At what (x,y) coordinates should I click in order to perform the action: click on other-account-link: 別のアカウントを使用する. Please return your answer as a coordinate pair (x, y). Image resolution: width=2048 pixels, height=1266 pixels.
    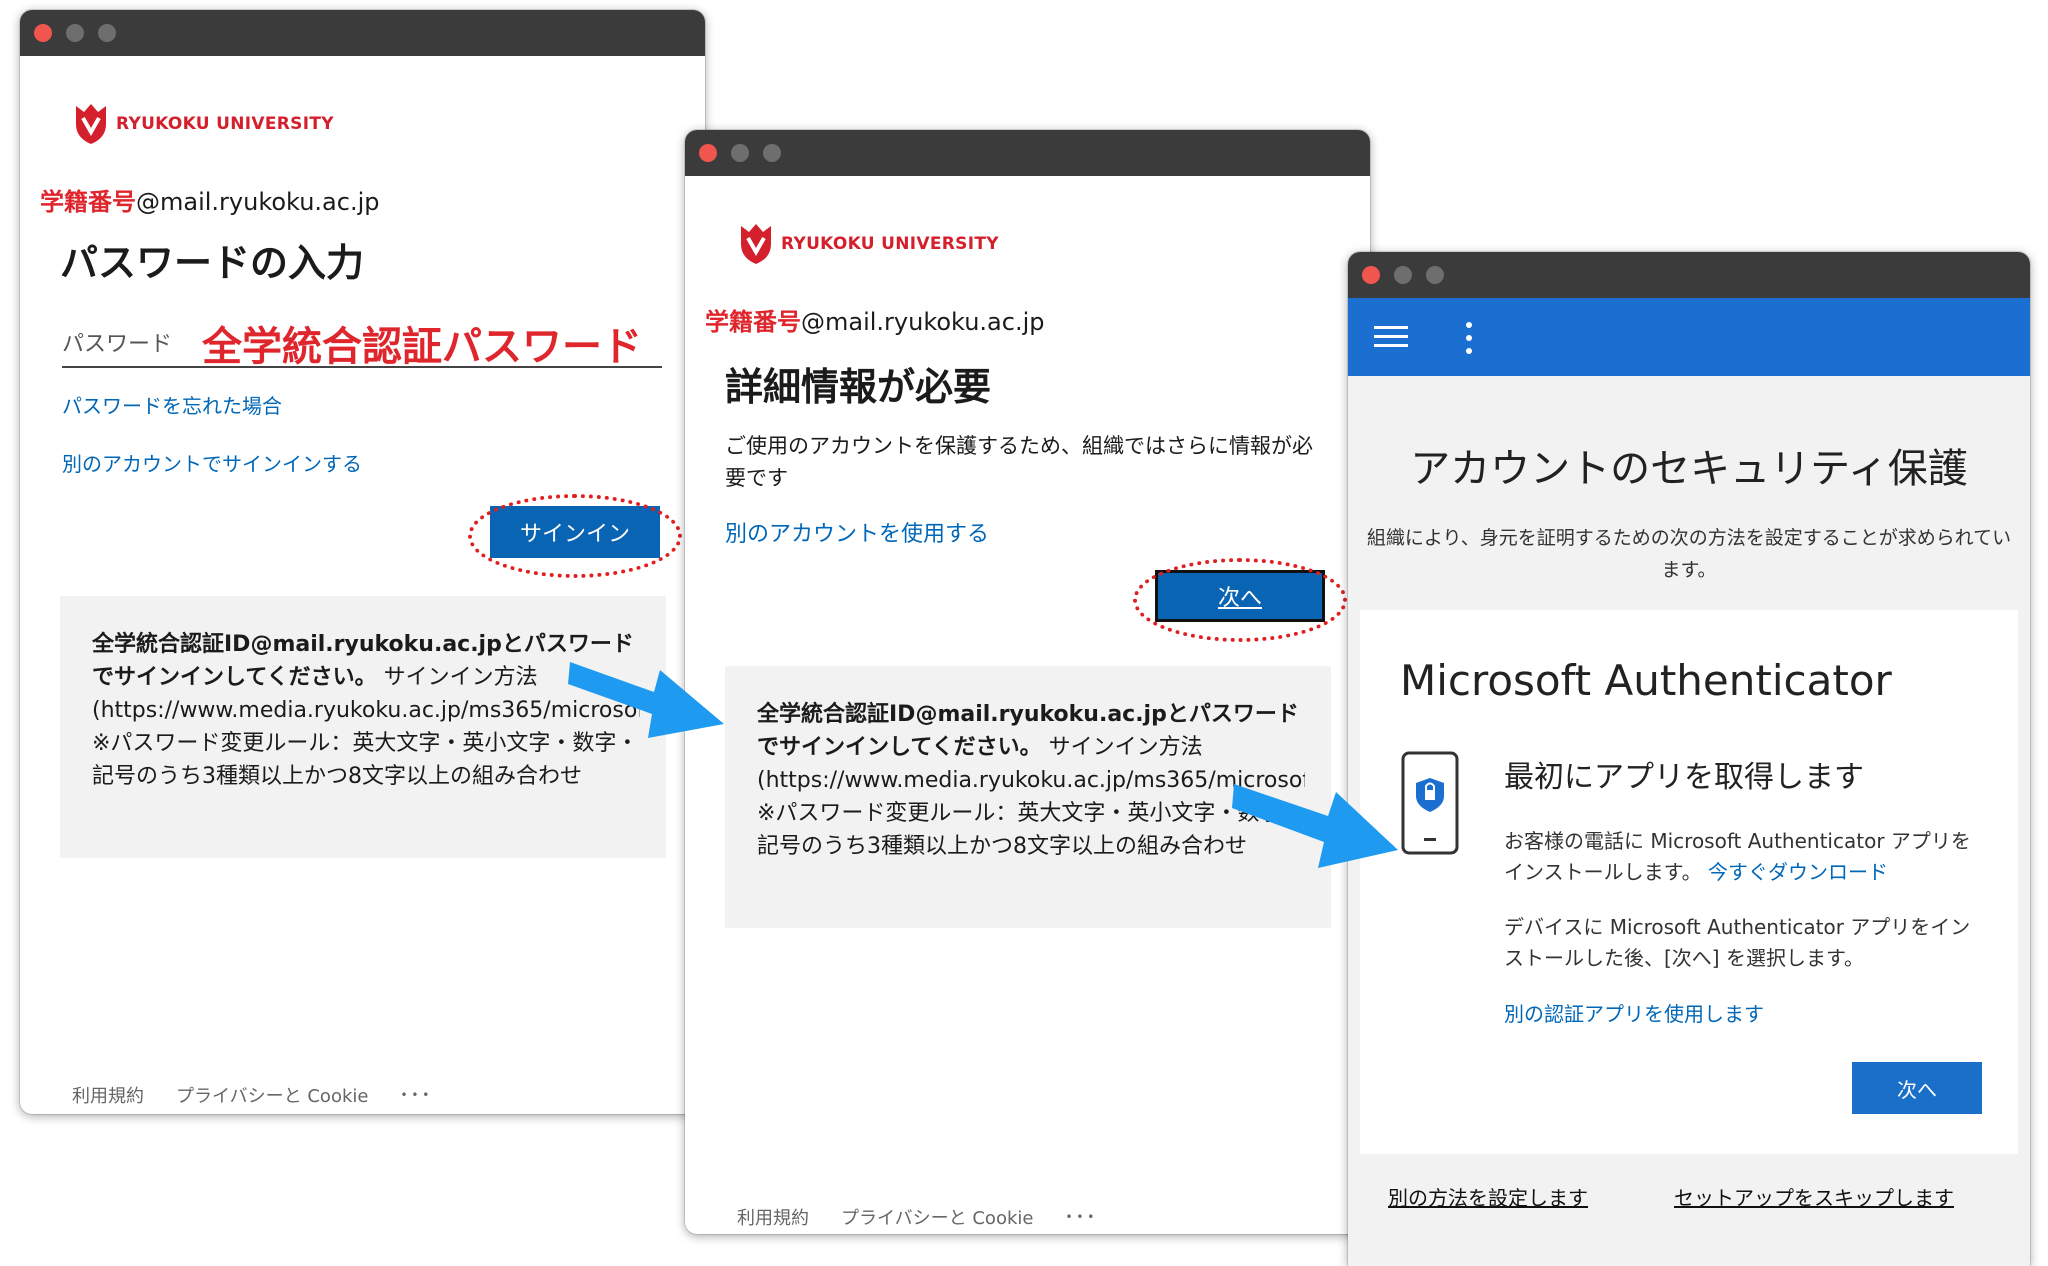
    Looking at the image, I should click on (857, 532).